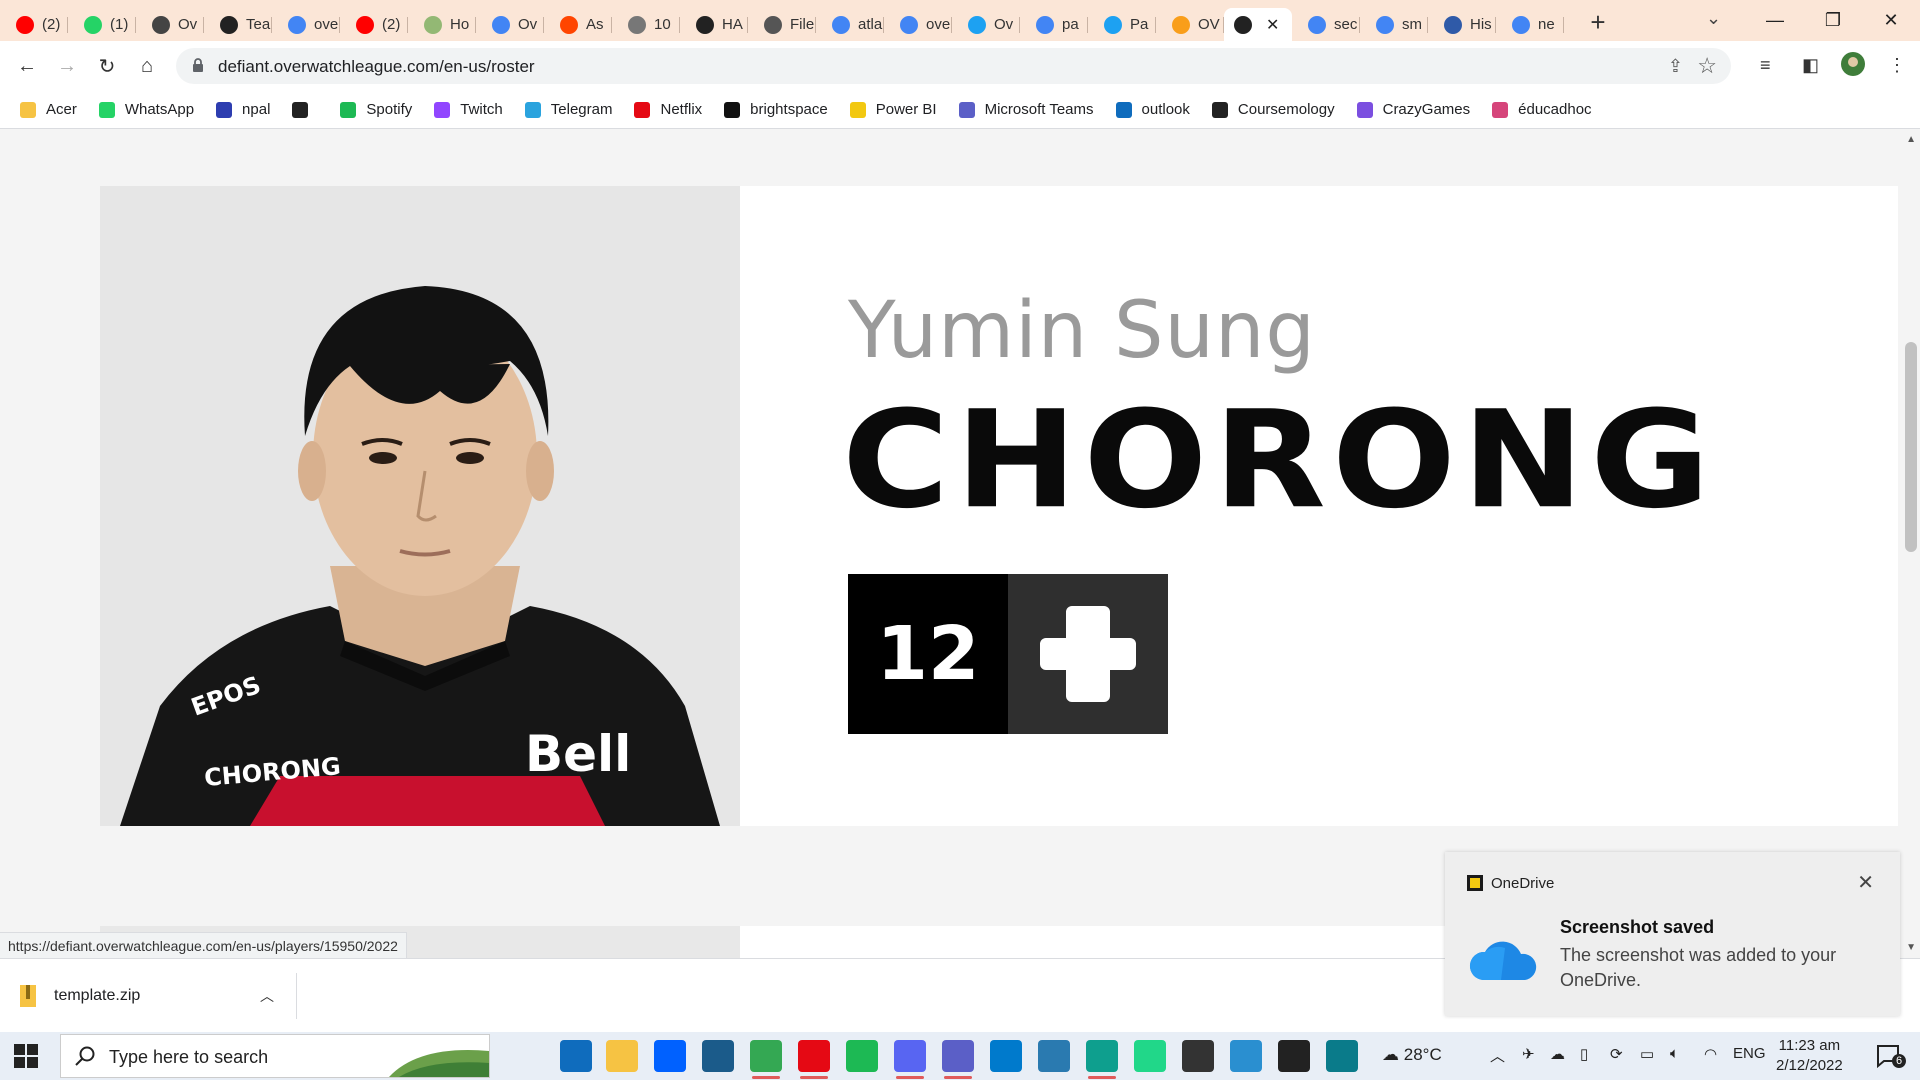 The width and height of the screenshot is (1920, 1080). What do you see at coordinates (26, 1056) in the screenshot?
I see `windows-start-icon` at bounding box center [26, 1056].